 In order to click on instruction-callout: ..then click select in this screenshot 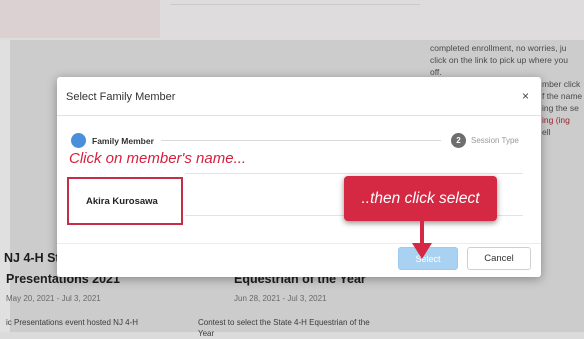, I will do `click(420, 198)`.